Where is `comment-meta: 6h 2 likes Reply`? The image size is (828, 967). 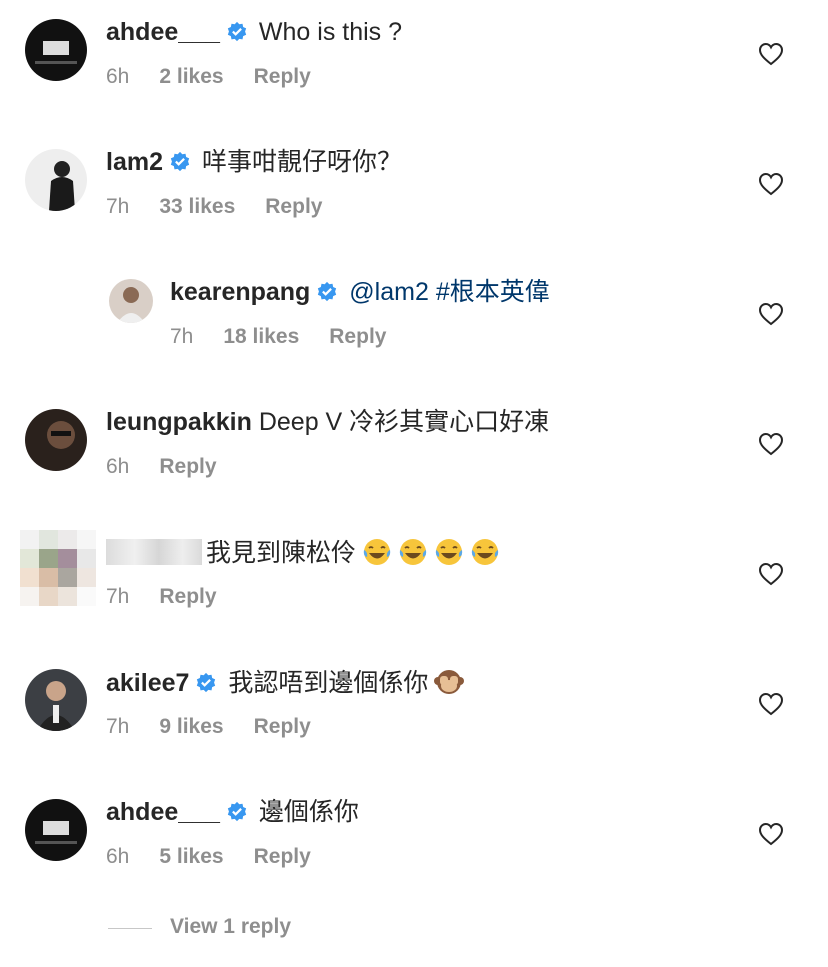 comment-meta: 6h 2 likes Reply is located at coordinates (223, 77).